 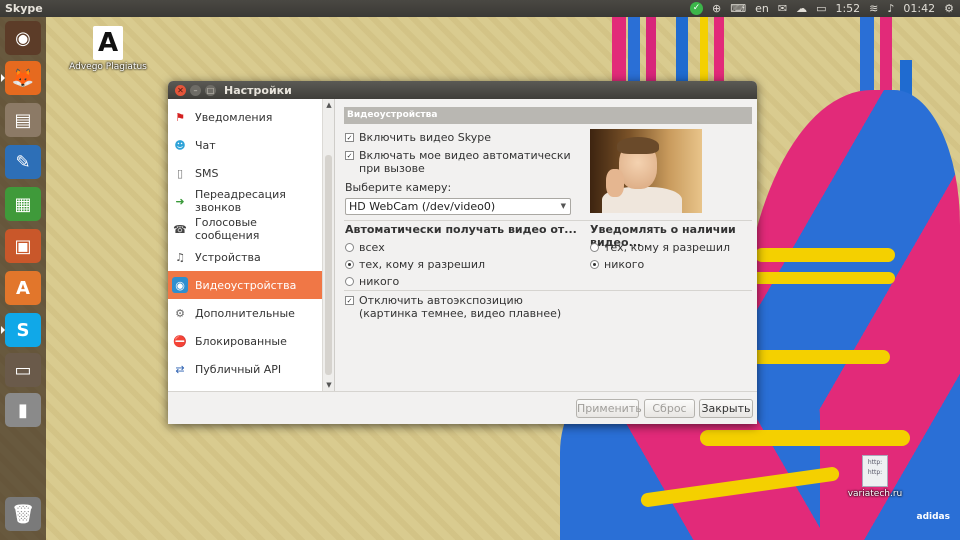 I want to click on preview-person-hand, so click(x=615, y=183).